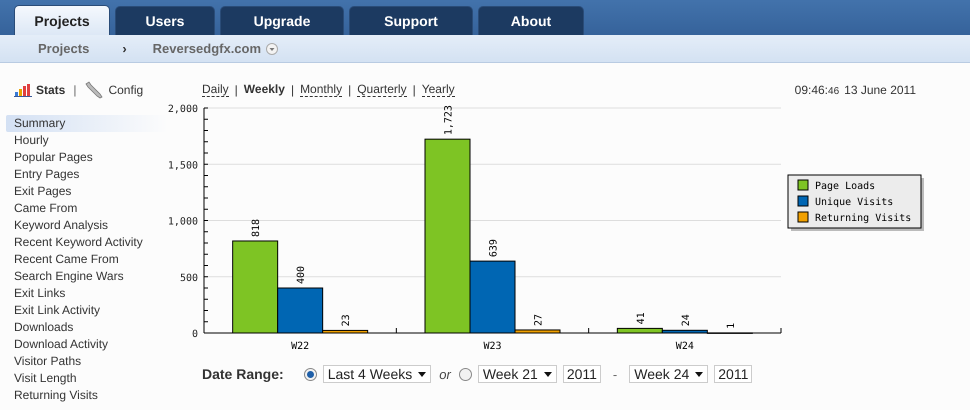  Describe the element at coordinates (88, 276) in the screenshot. I see `sidebar-item: Search Engine Wars` at that location.